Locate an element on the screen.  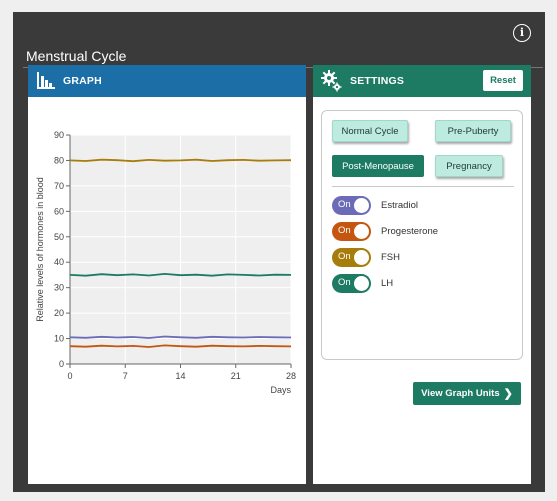
preset-pre-puberty-button: Pre-Puberty is located at coordinates (473, 131).